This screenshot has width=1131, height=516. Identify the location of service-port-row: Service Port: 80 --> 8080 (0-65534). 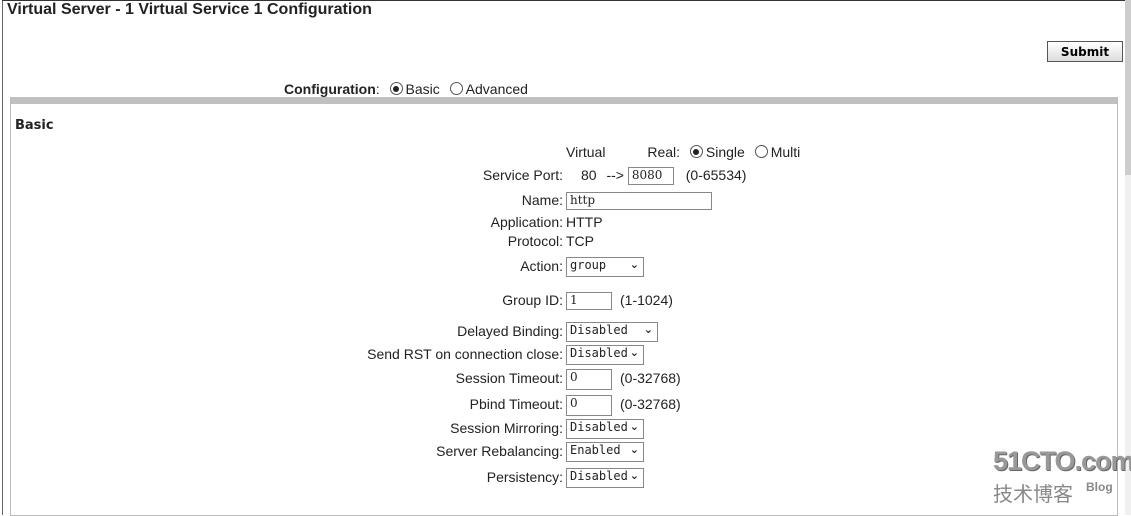
(564, 175).